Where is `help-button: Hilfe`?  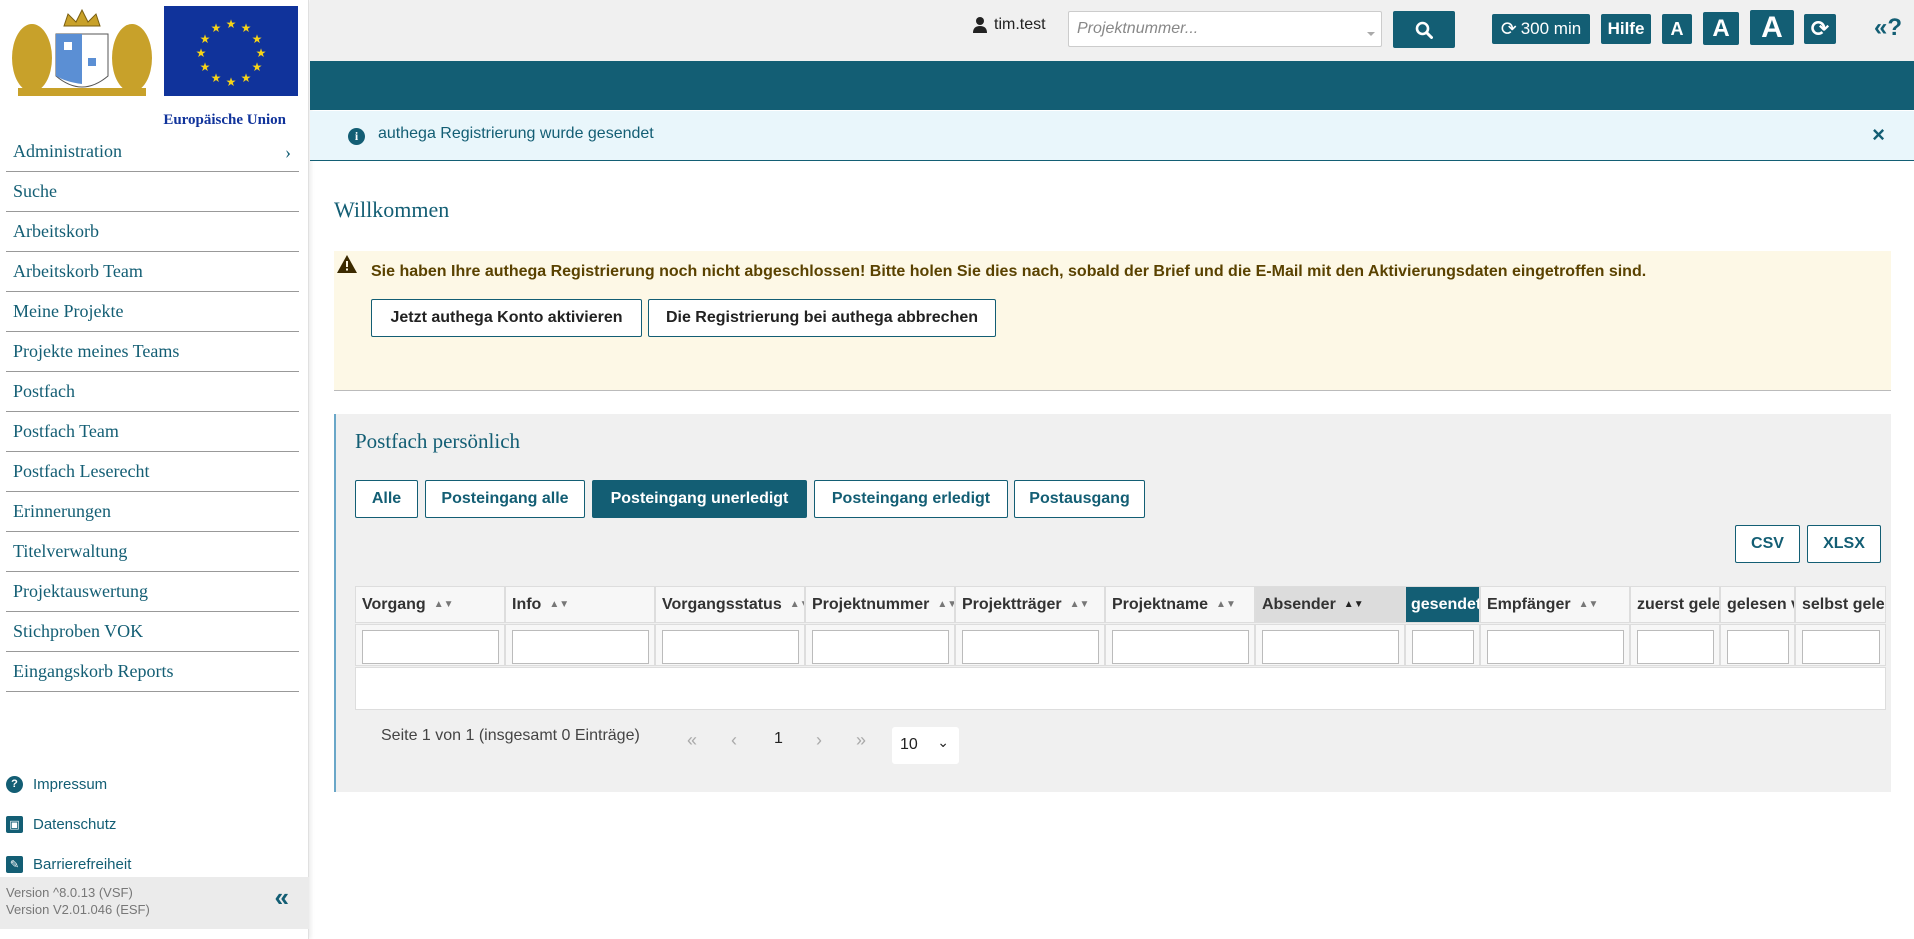
help-button: Hilfe is located at coordinates (1626, 29).